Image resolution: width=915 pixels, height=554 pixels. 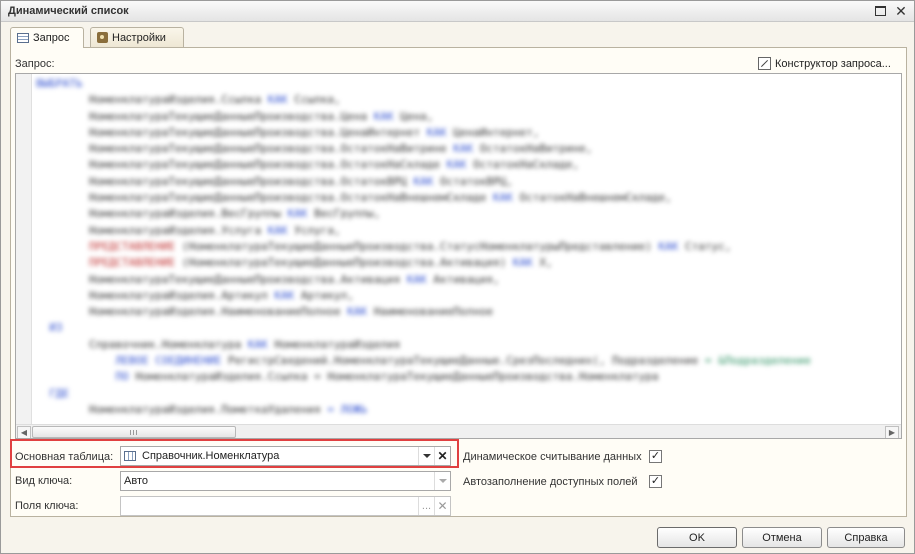 I want to click on query-token: НоменклатураИзделия.Артикул, so click(x=155, y=295).